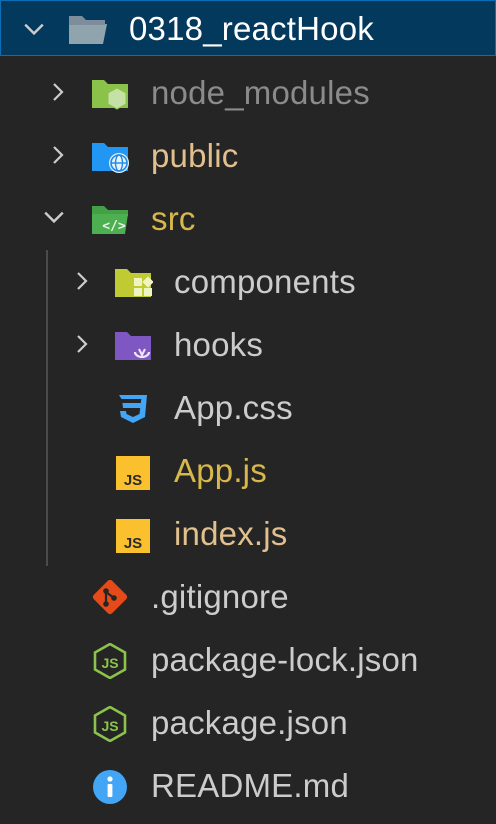 The width and height of the screenshot is (496, 824). What do you see at coordinates (248, 155) in the screenshot?
I see `folder-public: public` at bounding box center [248, 155].